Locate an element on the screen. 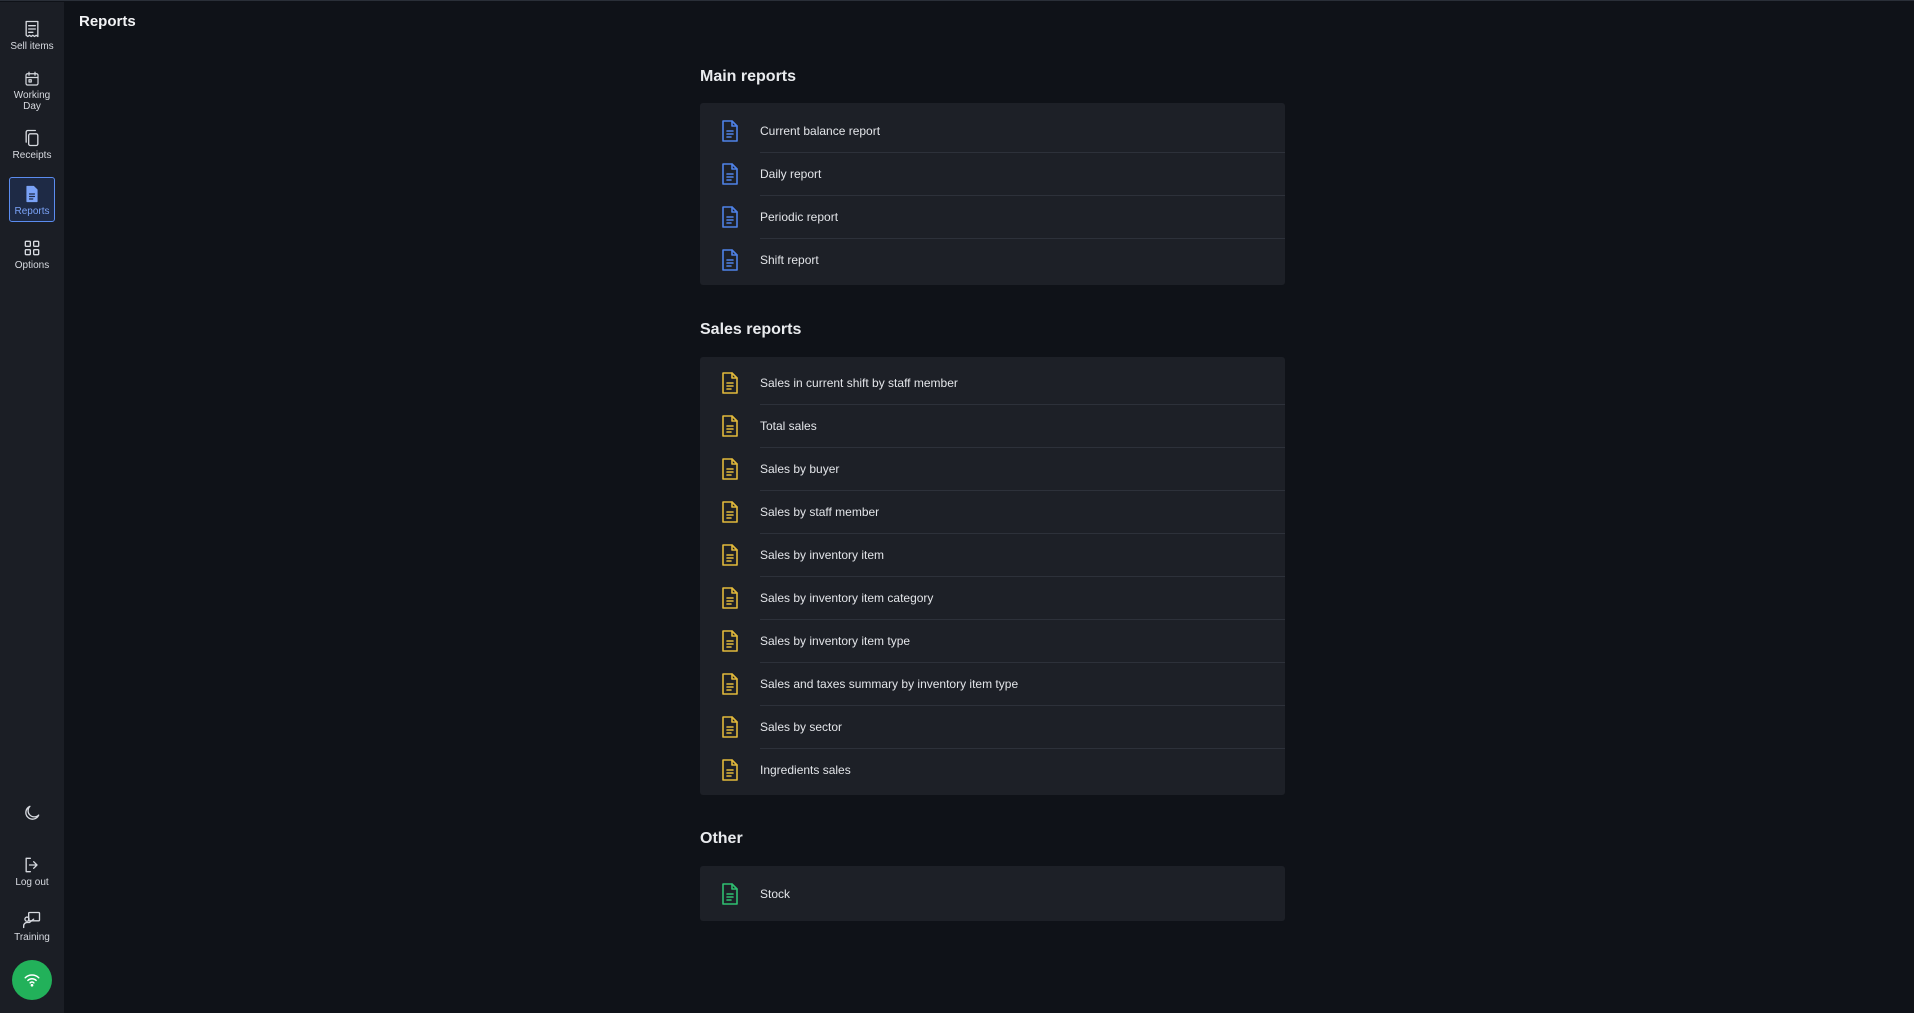  sidebar-item-sell-items: Sell items is located at coordinates (32, 33).